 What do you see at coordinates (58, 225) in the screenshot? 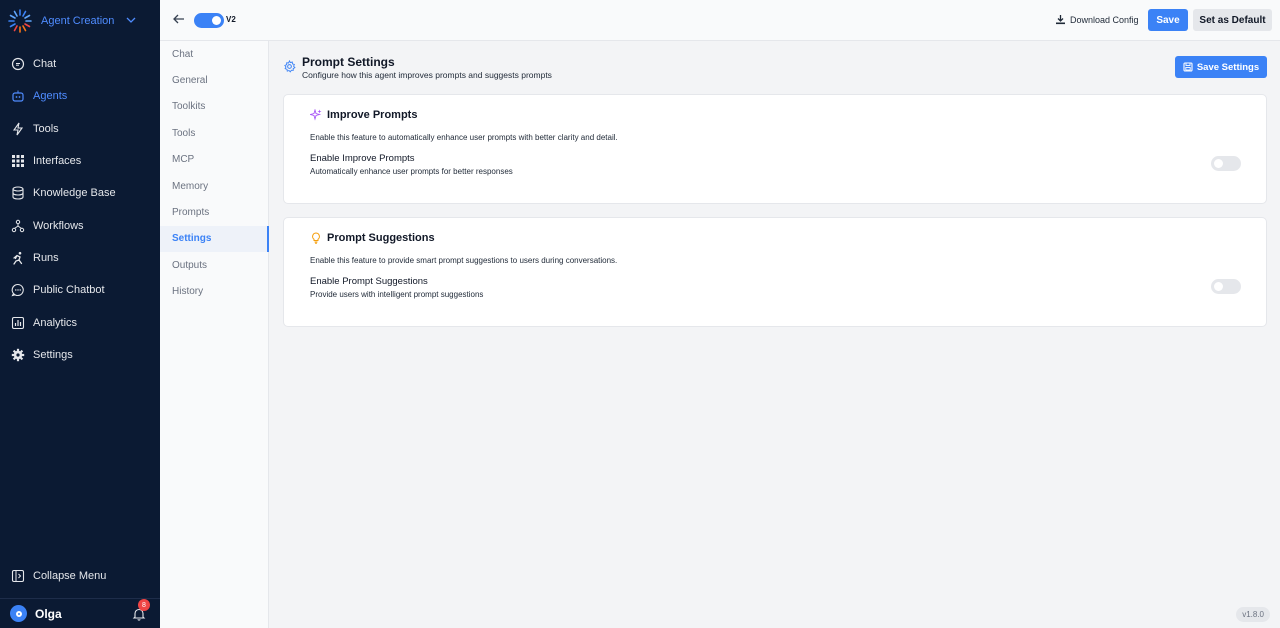
I see `sidebar-item-label: Workflows` at bounding box center [58, 225].